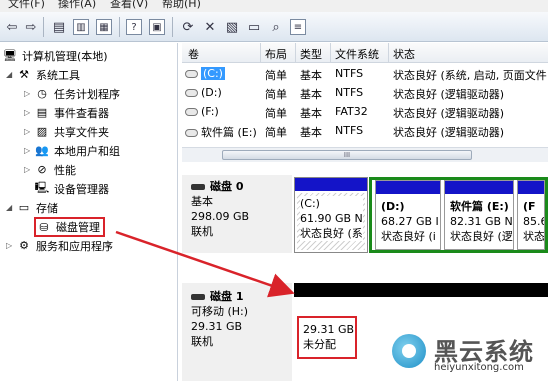 The width and height of the screenshot is (548, 381). I want to click on unallocated-highlight: 29.31 GB 未分配, so click(327, 337).